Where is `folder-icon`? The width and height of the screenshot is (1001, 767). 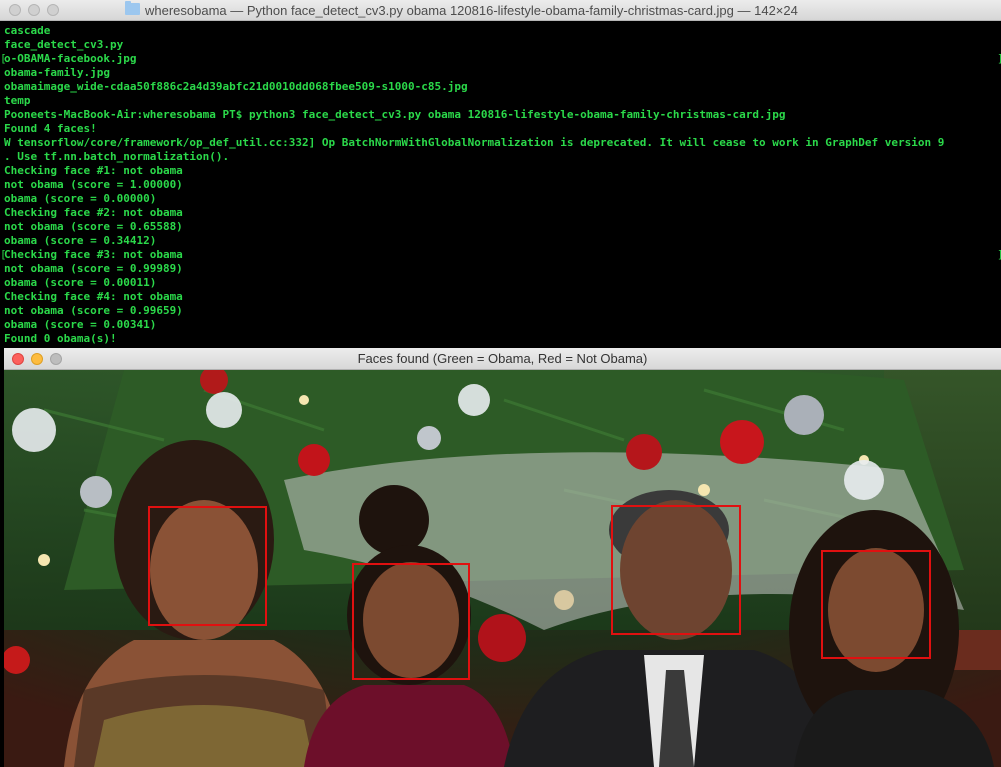 folder-icon is located at coordinates (132, 8).